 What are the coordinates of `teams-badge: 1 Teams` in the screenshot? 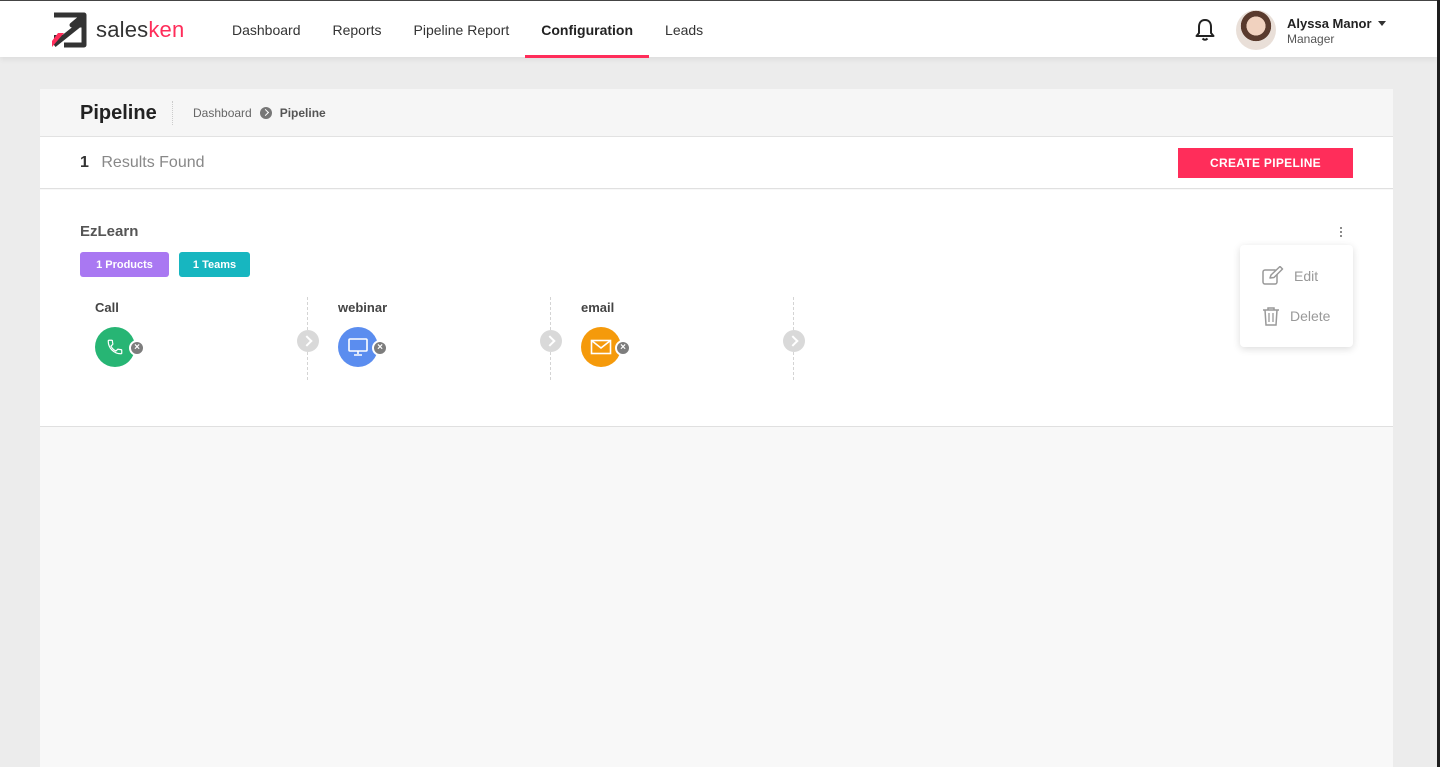 It's located at (214, 264).